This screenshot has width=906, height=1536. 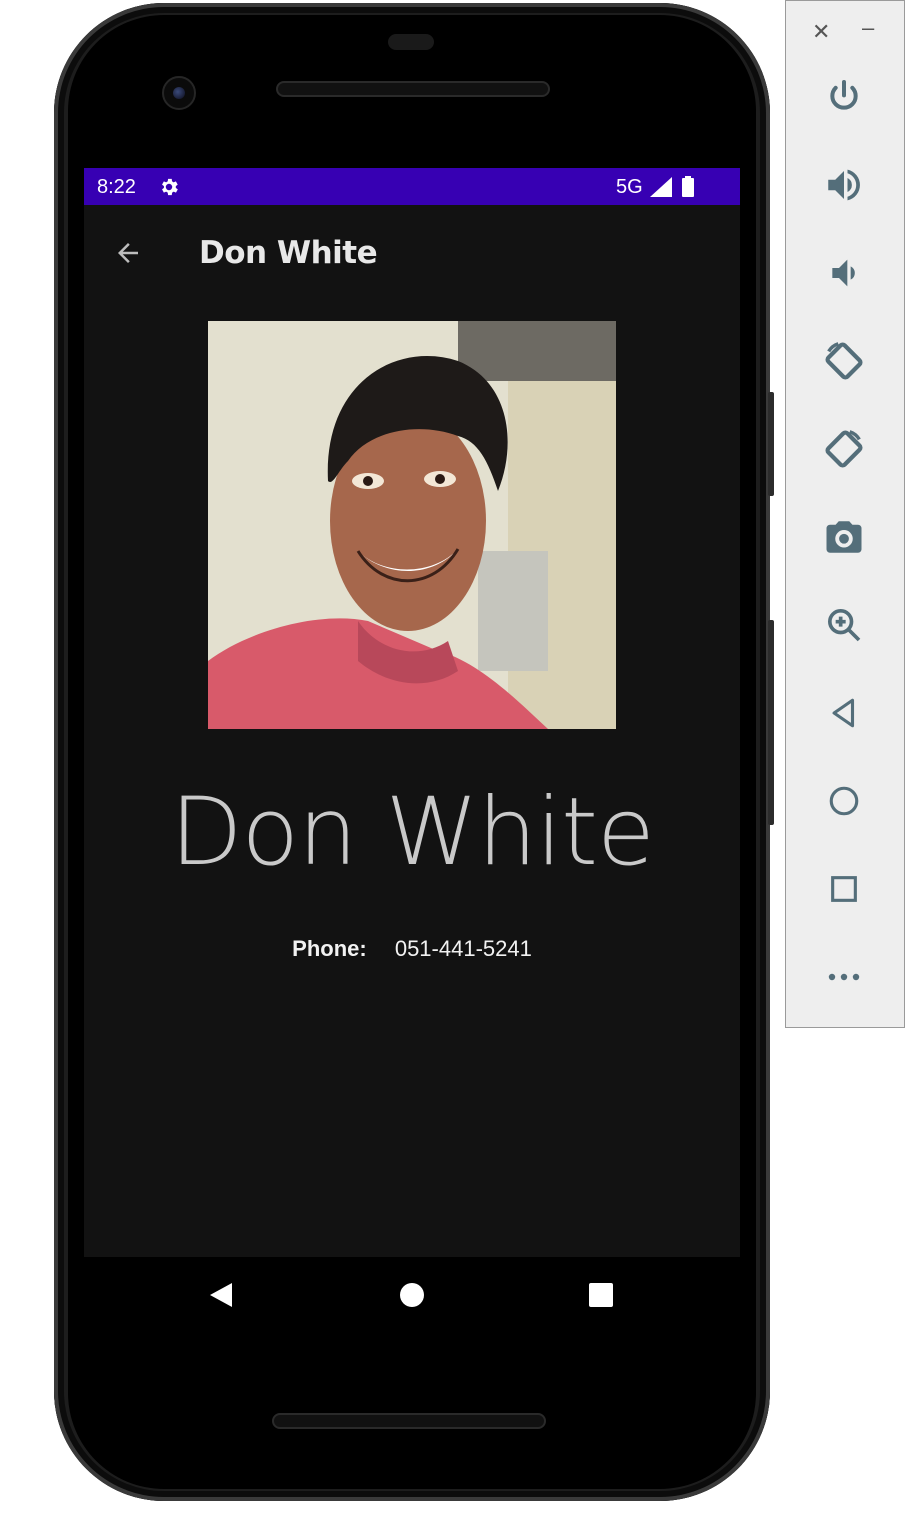 I want to click on rotate-right-icon, so click(x=844, y=449).